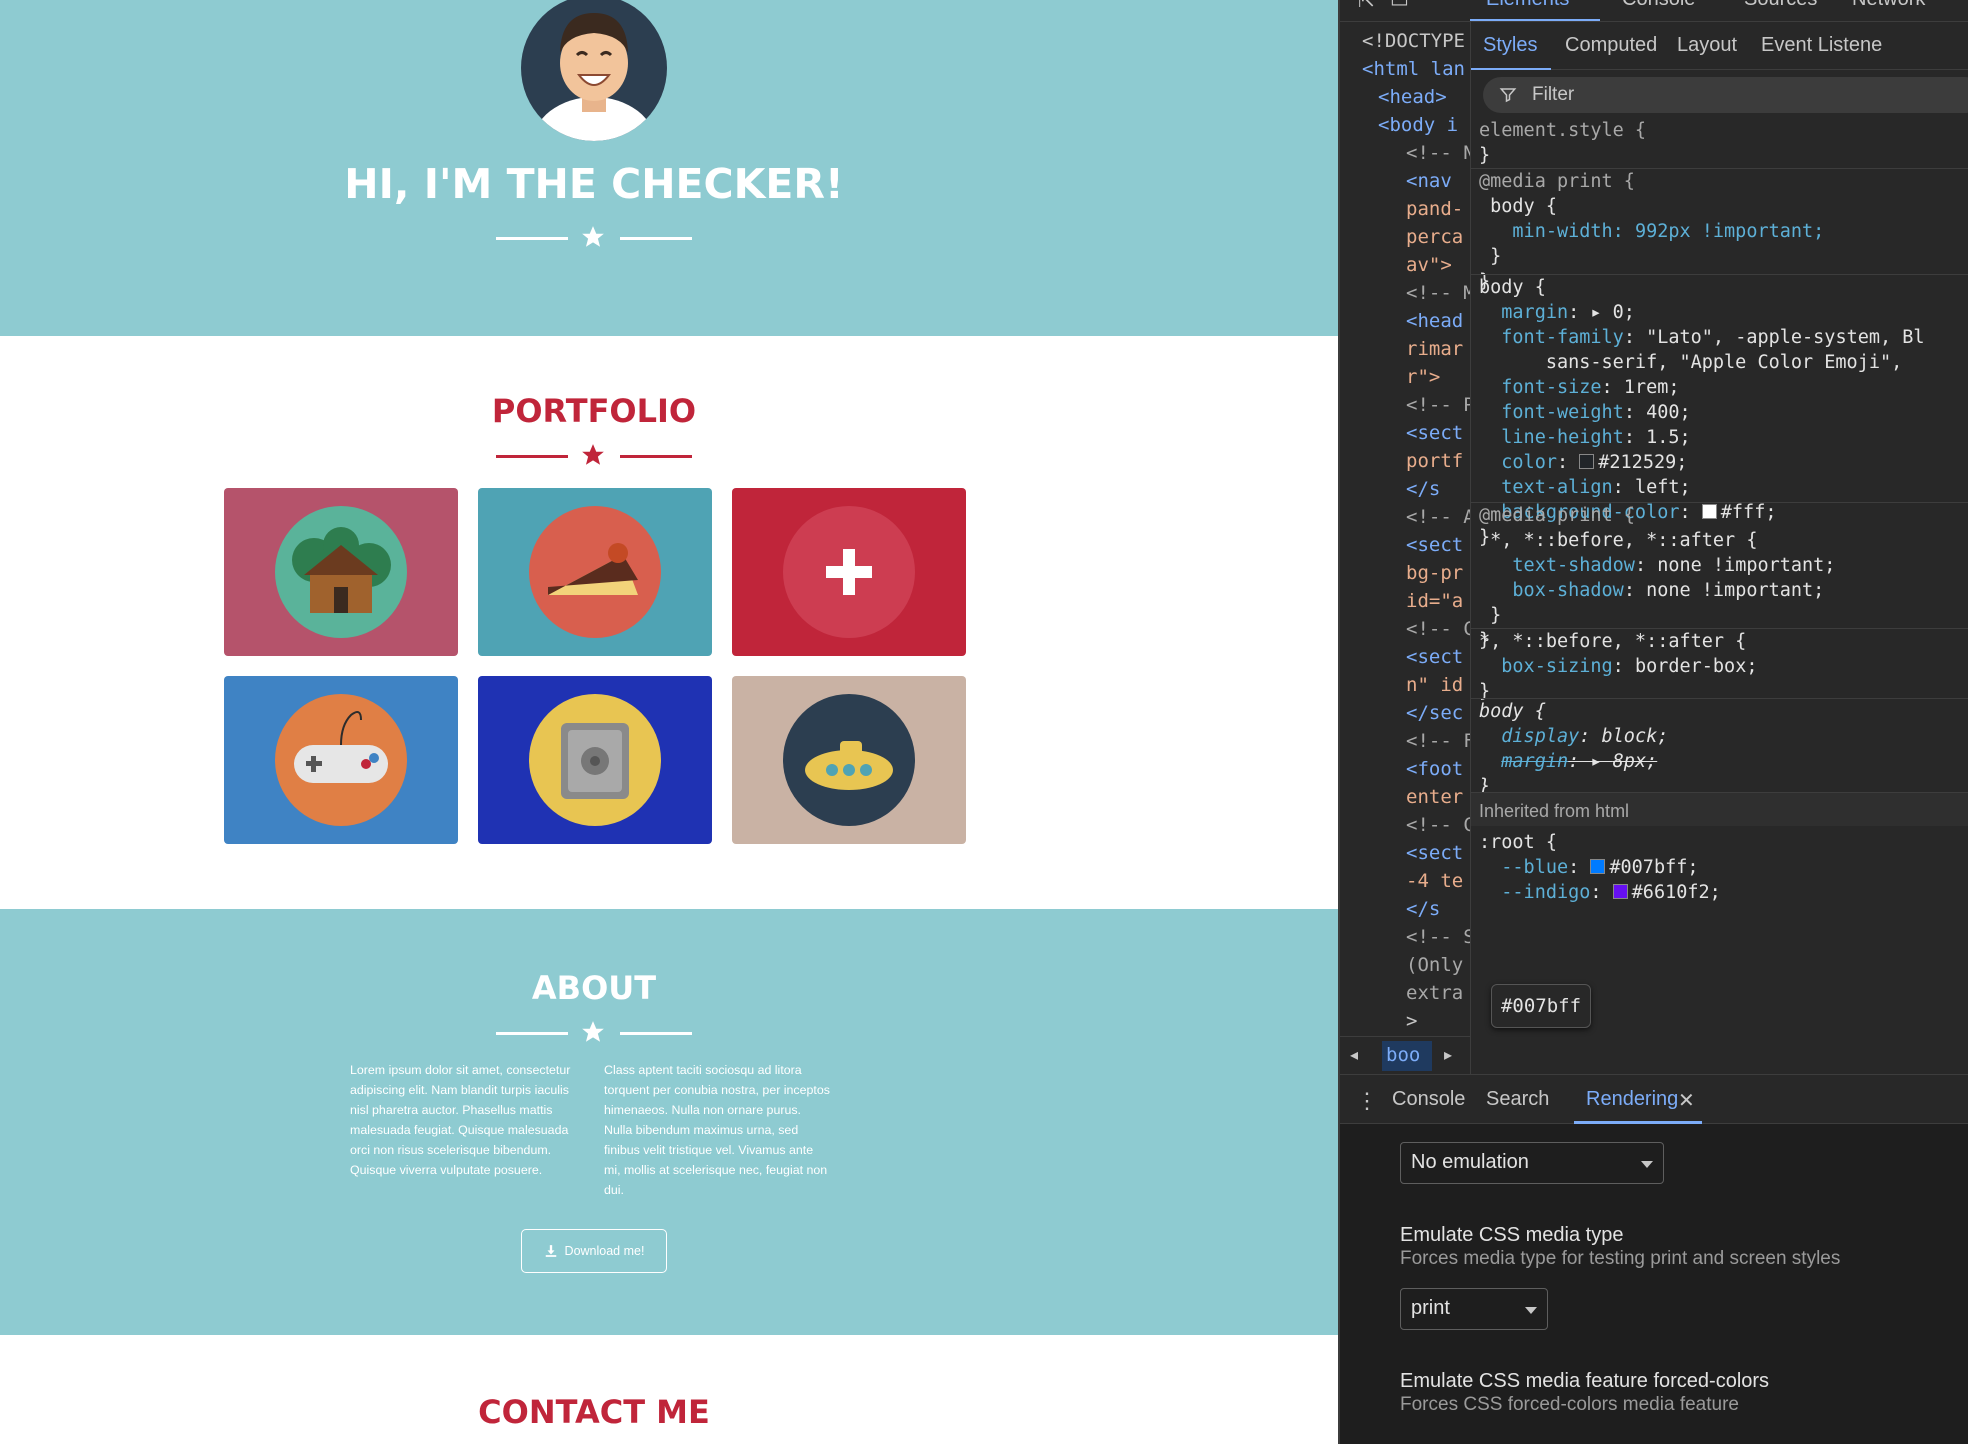  I want to click on star-icon, so click(593, 454).